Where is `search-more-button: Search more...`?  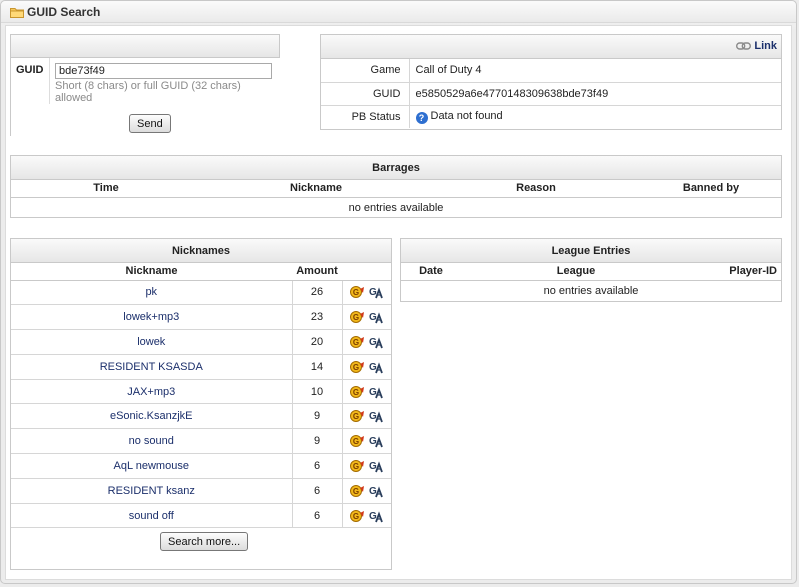
search-more-button: Search more... is located at coordinates (204, 541).